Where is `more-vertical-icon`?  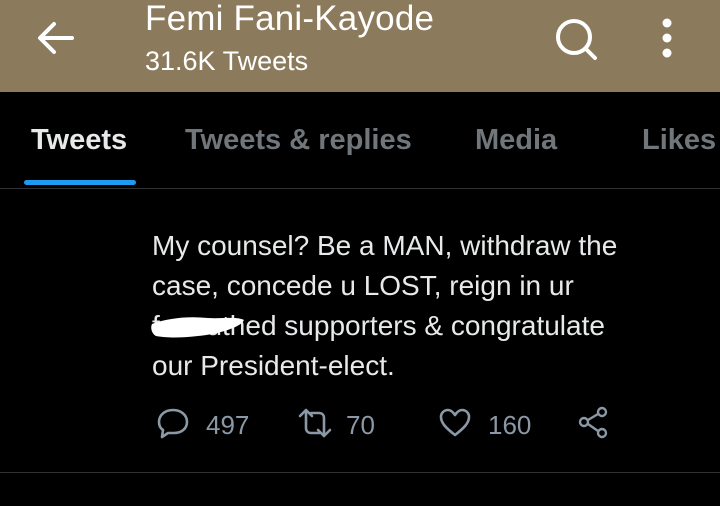 more-vertical-icon is located at coordinates (667, 38).